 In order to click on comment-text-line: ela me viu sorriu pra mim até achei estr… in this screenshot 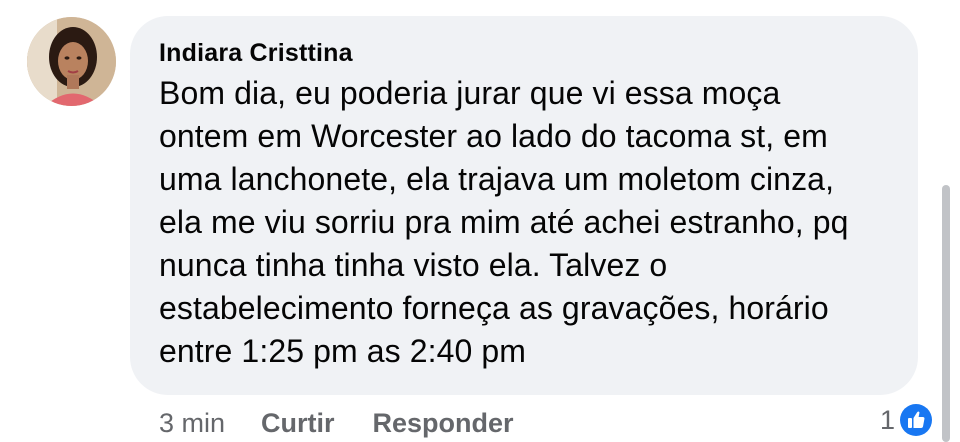, I will do `click(504, 222)`.